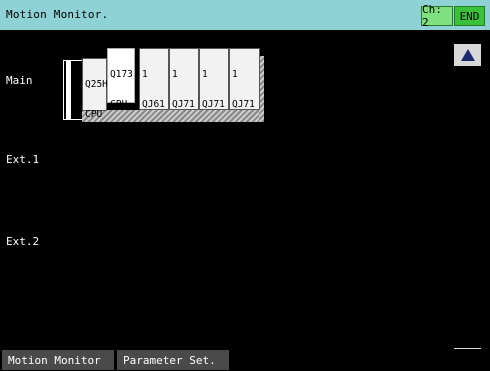 This screenshot has height=371, width=490. Describe the element at coordinates (214, 124) in the screenshot. I see `module-slot-5: 1 QJ71 LP21 32P 40` at that location.